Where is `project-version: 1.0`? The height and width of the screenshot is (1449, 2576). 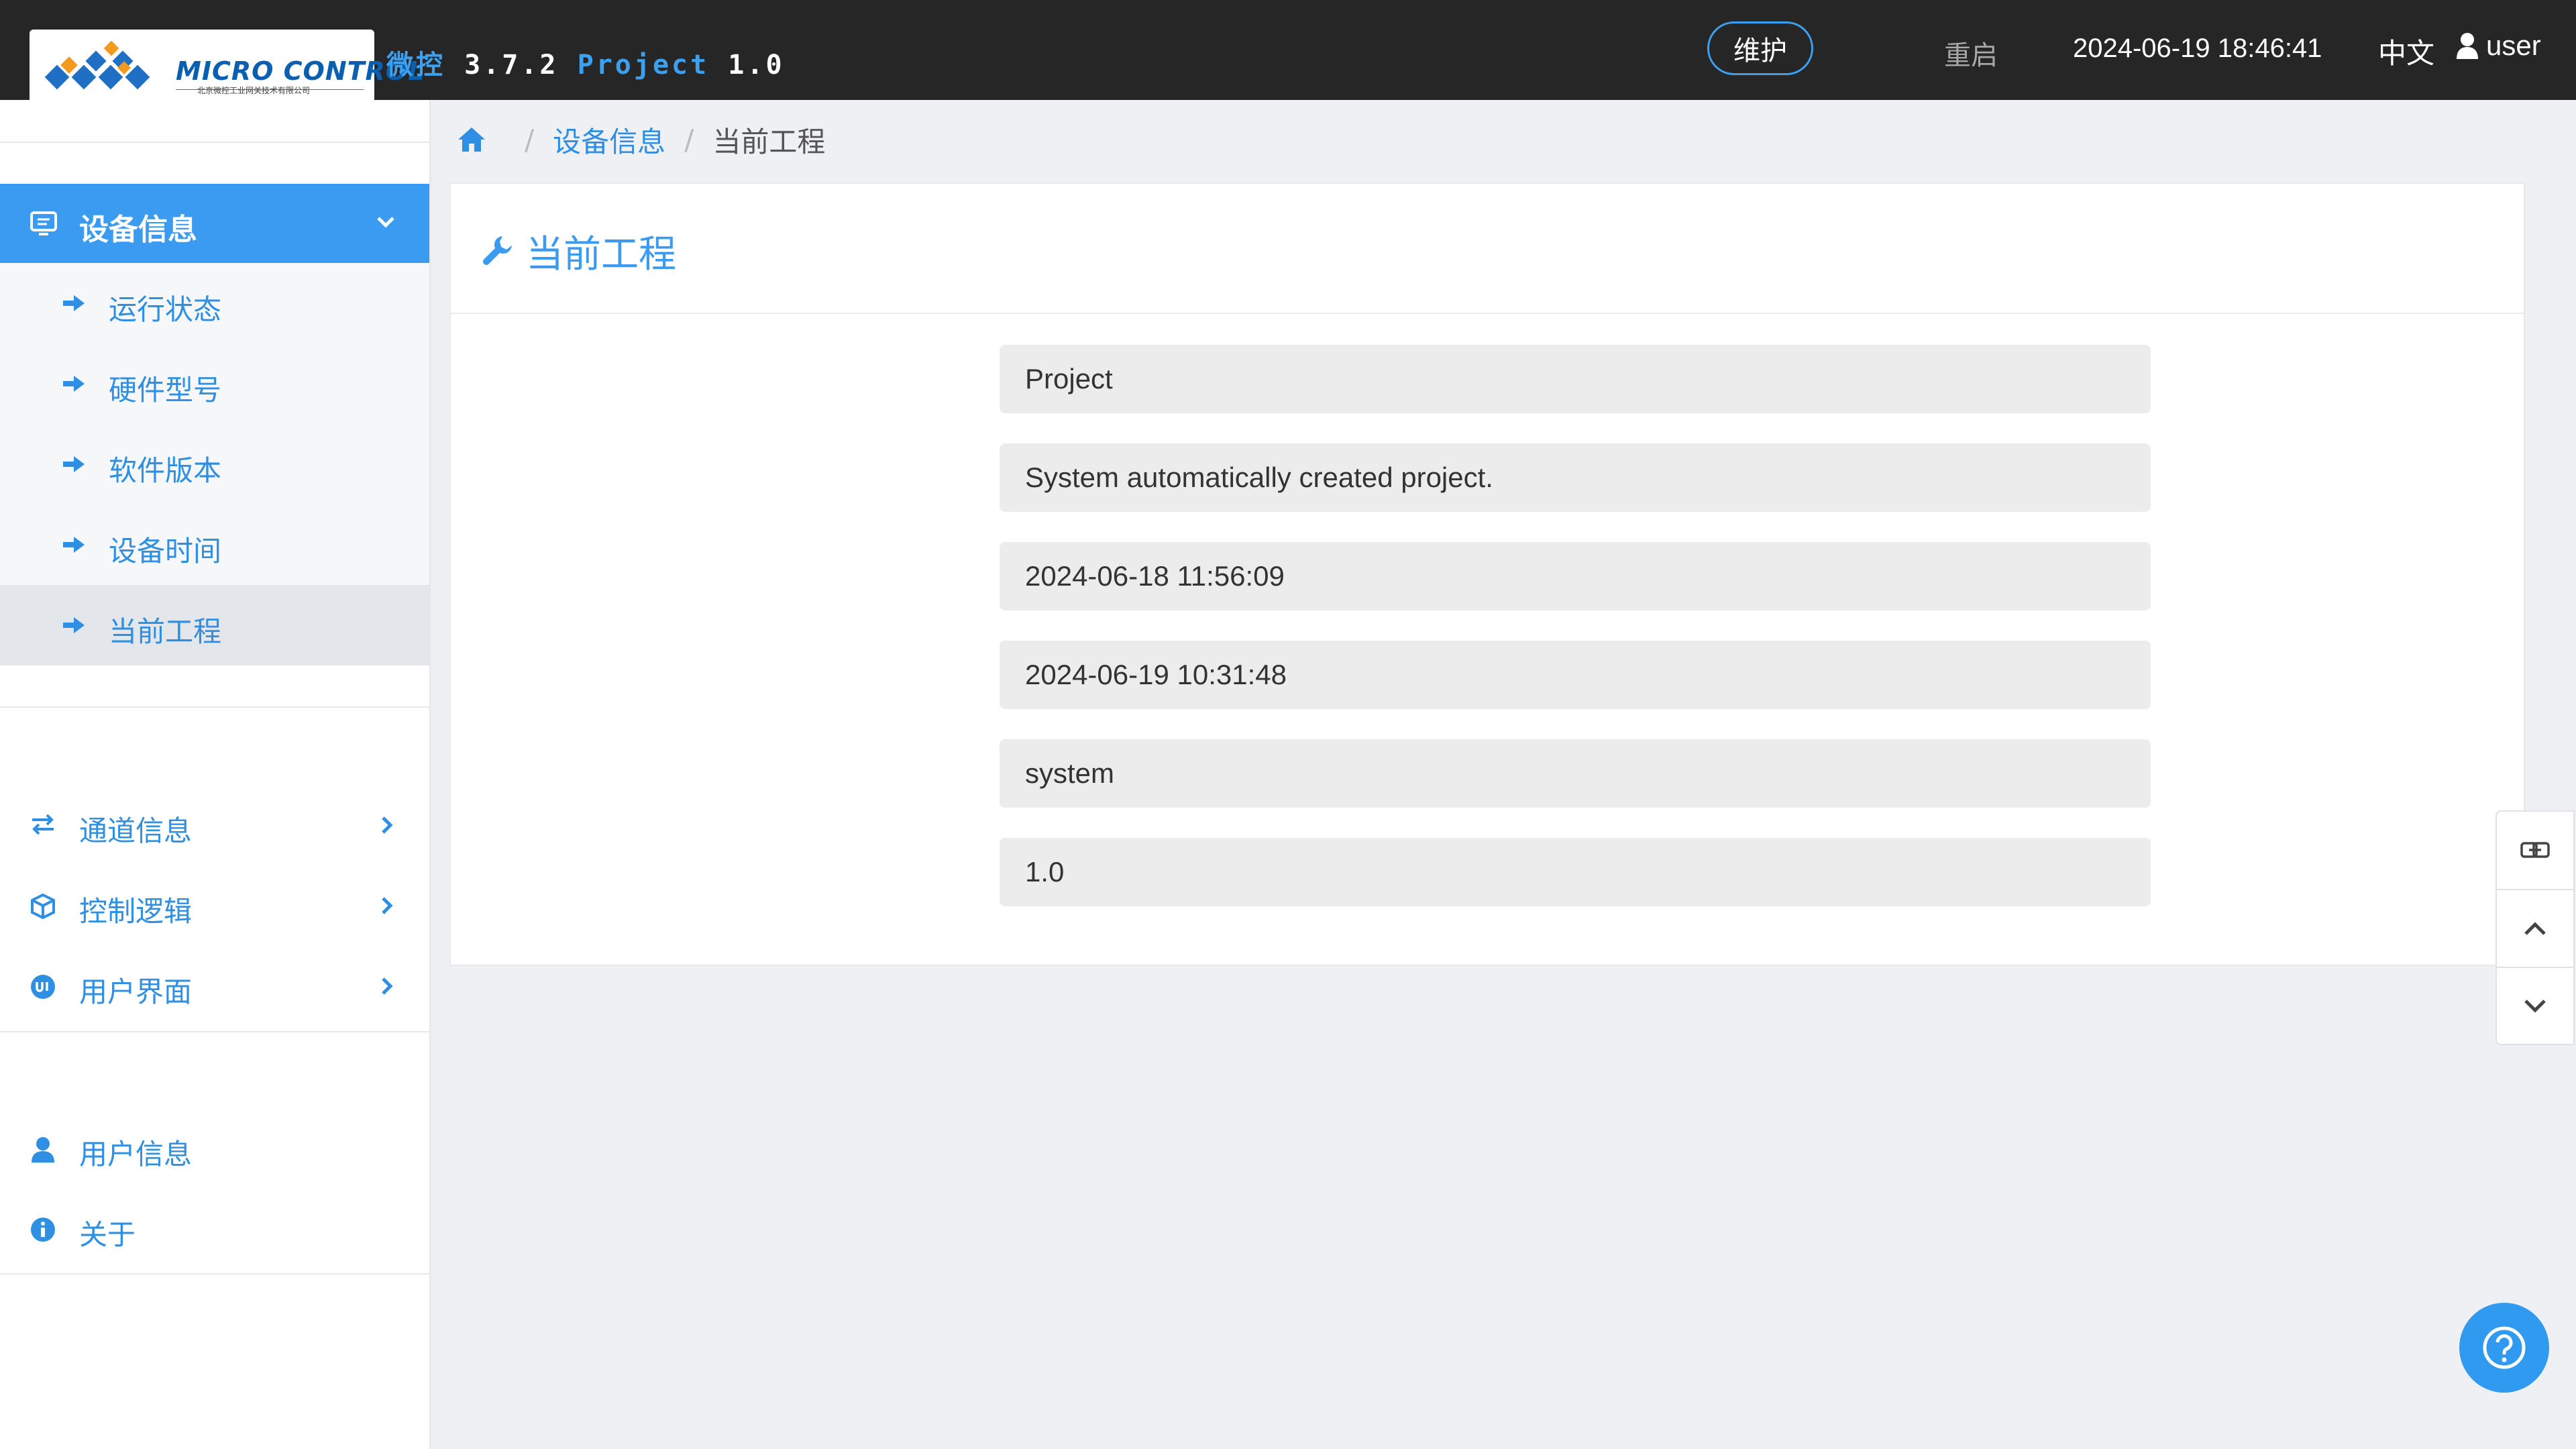 project-version: 1.0 is located at coordinates (756, 65).